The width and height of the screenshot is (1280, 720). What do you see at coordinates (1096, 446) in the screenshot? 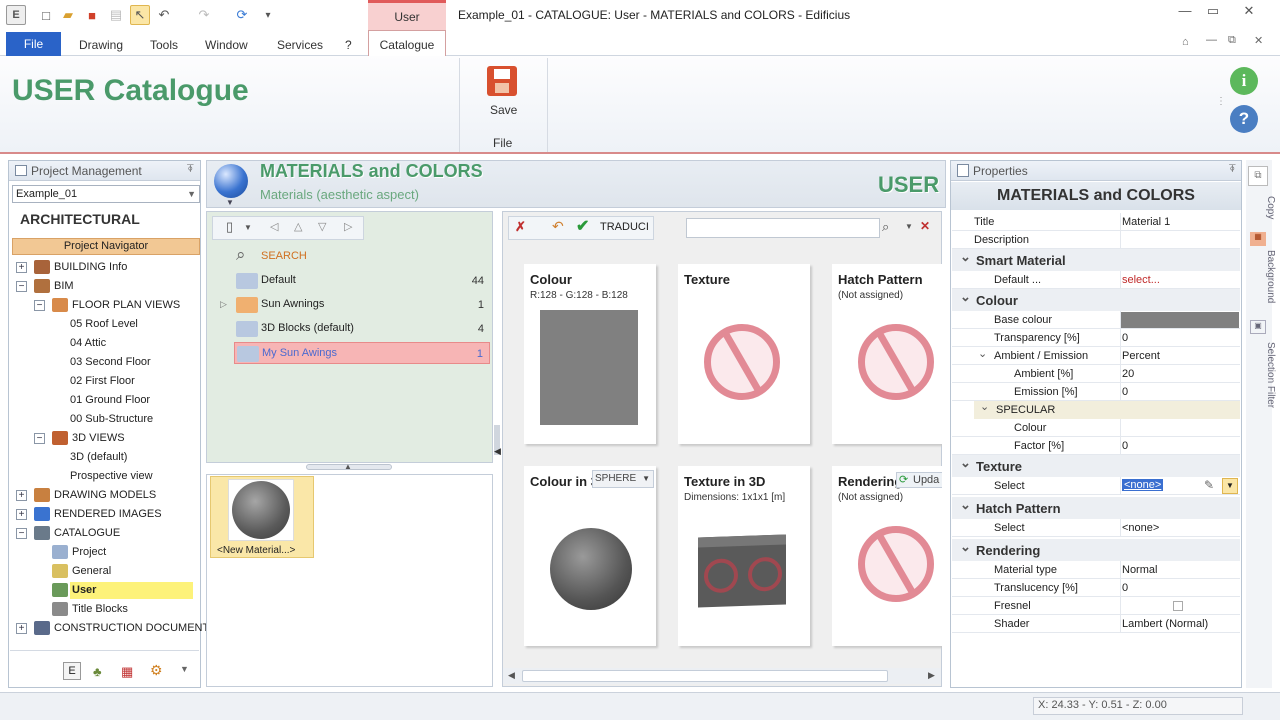
I see `property-row: Factor [%] 0` at bounding box center [1096, 446].